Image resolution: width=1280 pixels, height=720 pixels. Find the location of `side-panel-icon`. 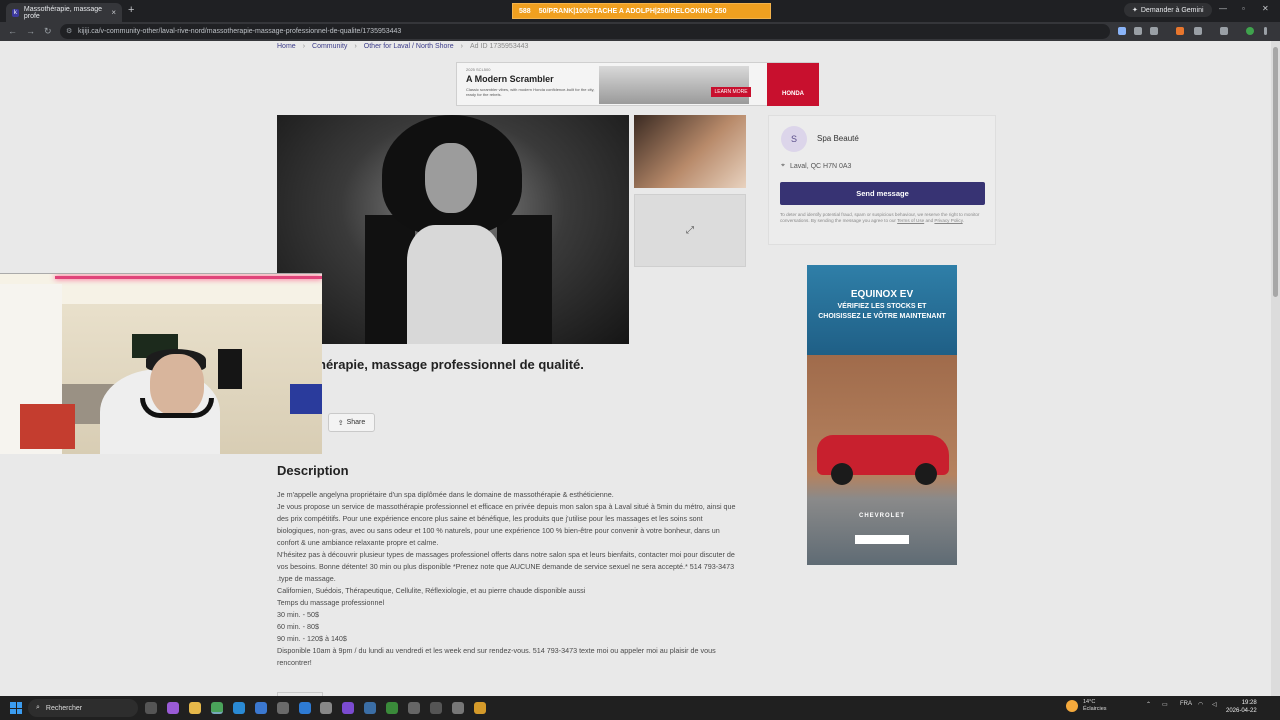

side-panel-icon is located at coordinates (1224, 31).